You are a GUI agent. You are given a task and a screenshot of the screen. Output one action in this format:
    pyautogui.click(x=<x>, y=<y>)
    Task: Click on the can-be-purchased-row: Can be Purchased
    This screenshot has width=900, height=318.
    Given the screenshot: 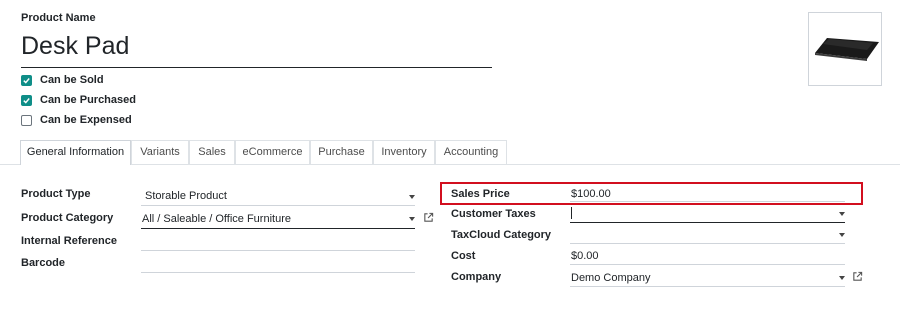 What is the action you would take?
    pyautogui.click(x=78, y=100)
    